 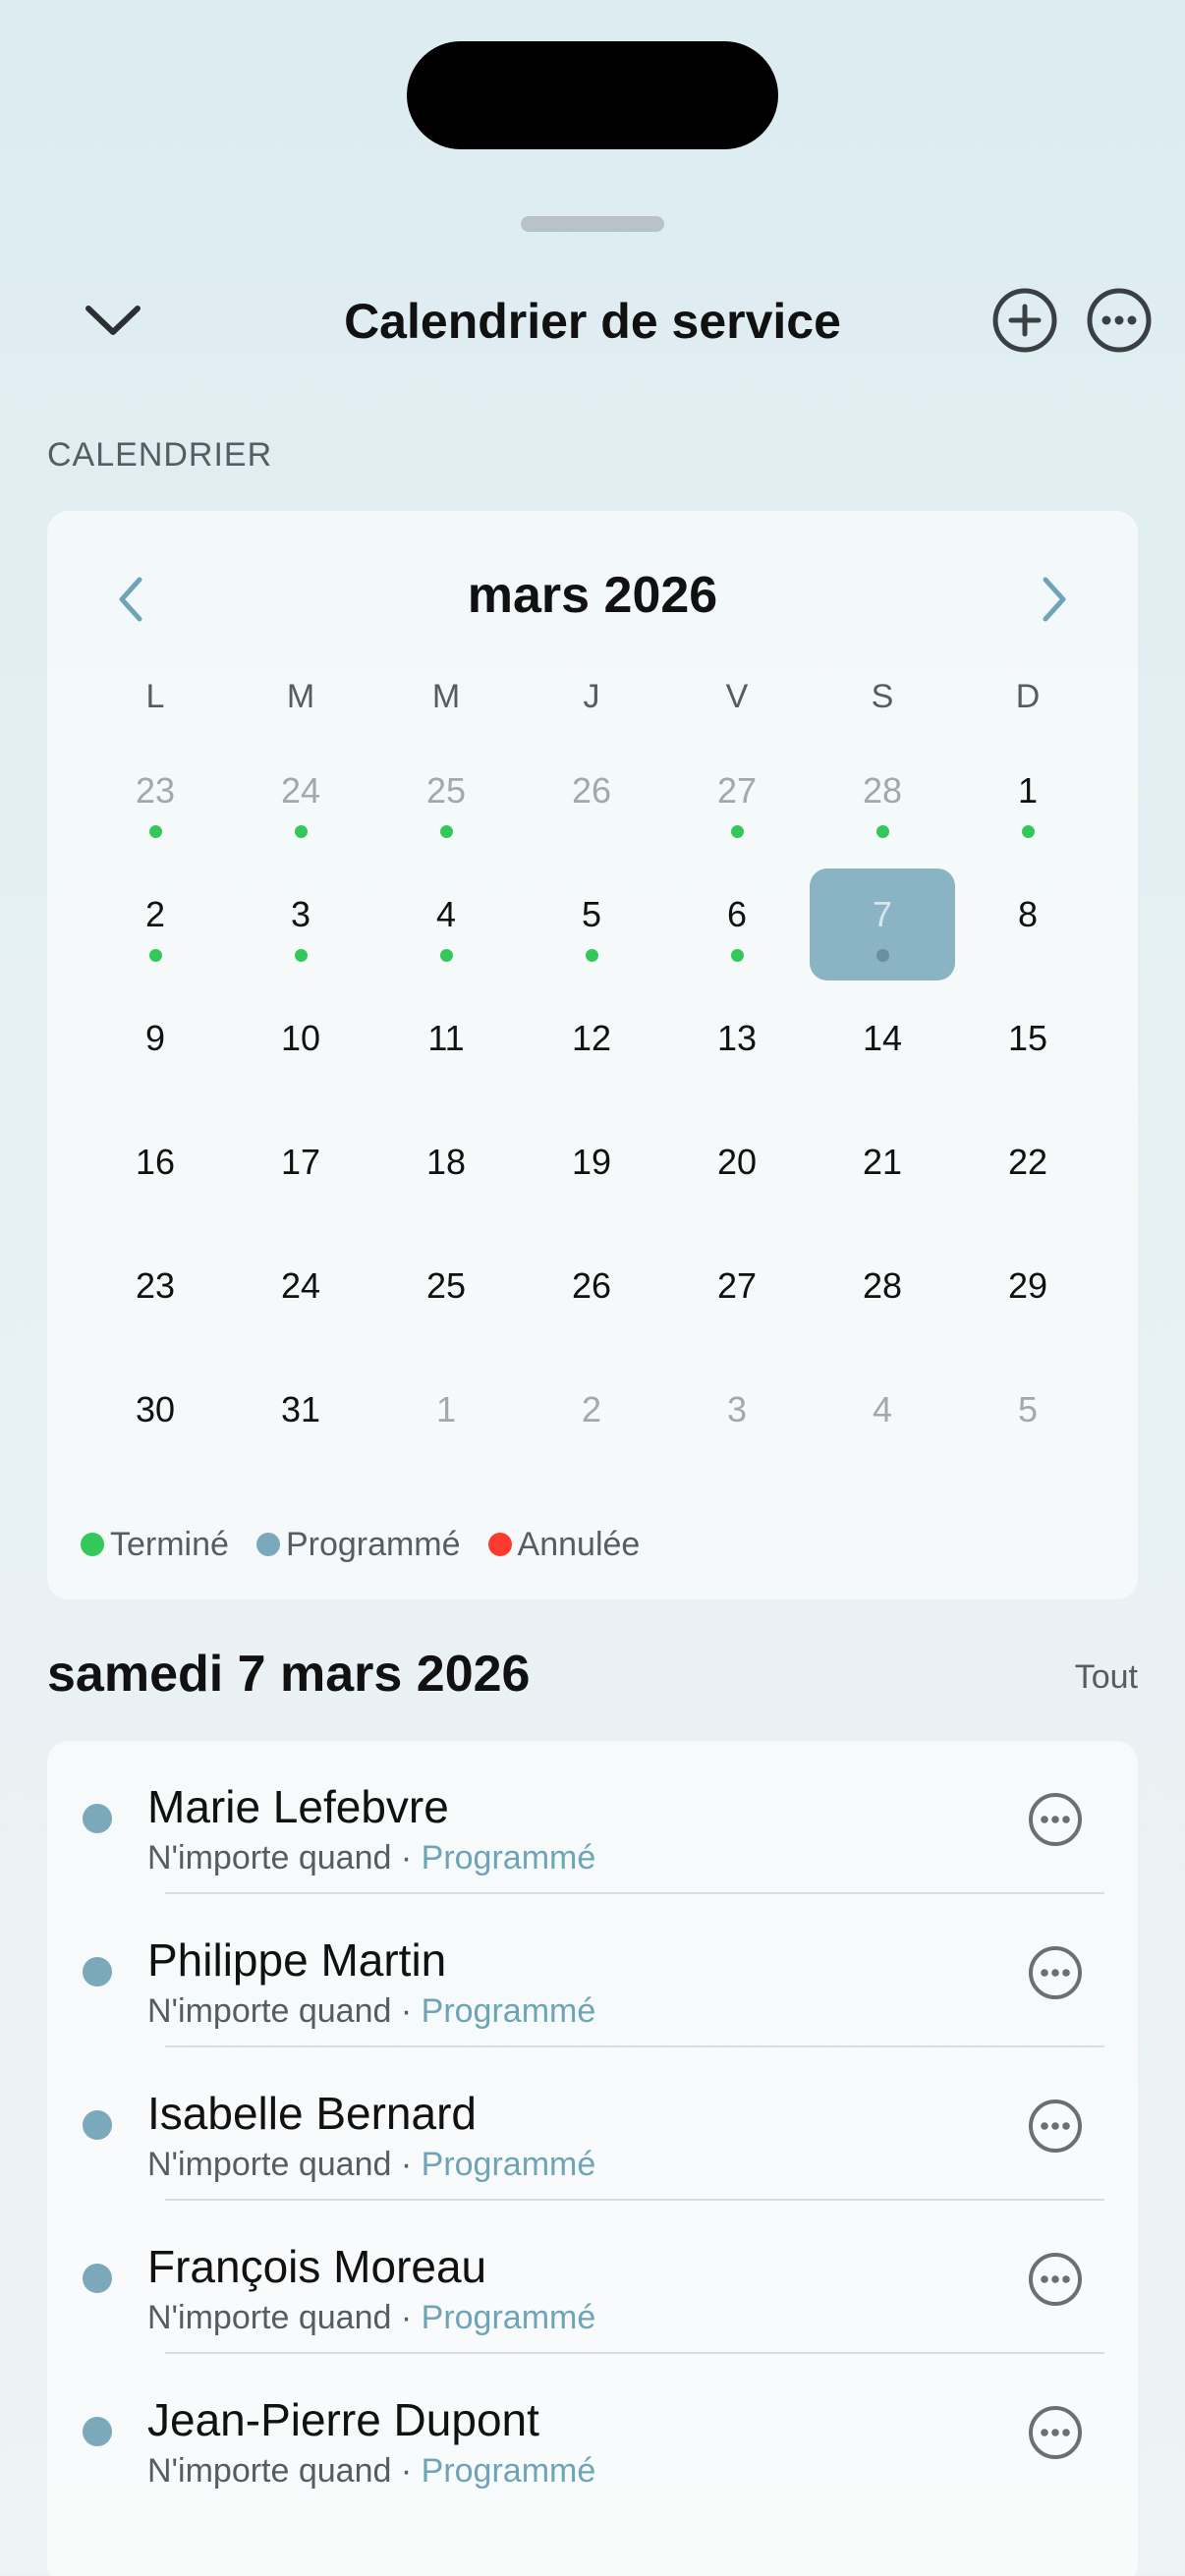 I want to click on weekday-label: M, so click(x=446, y=696).